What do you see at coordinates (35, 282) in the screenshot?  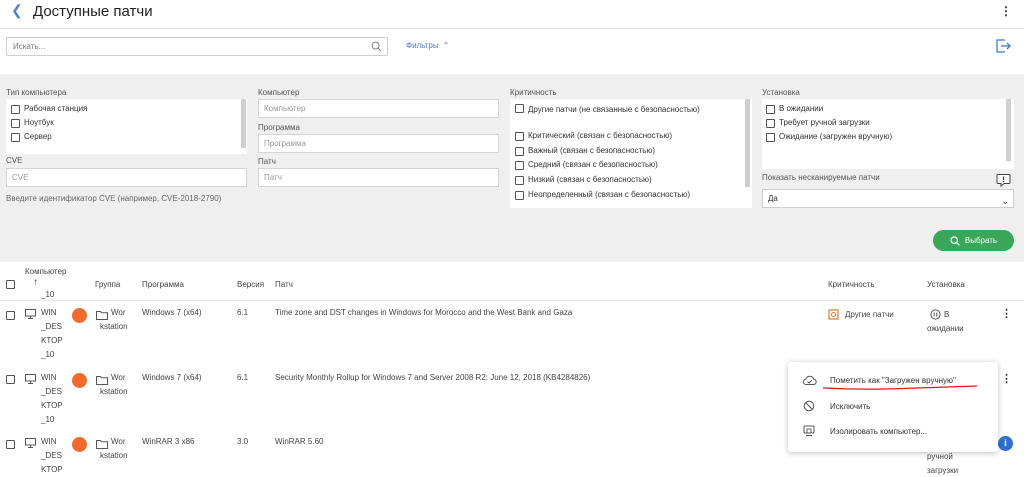 I see `sort-arrow-up-icon: ↑` at bounding box center [35, 282].